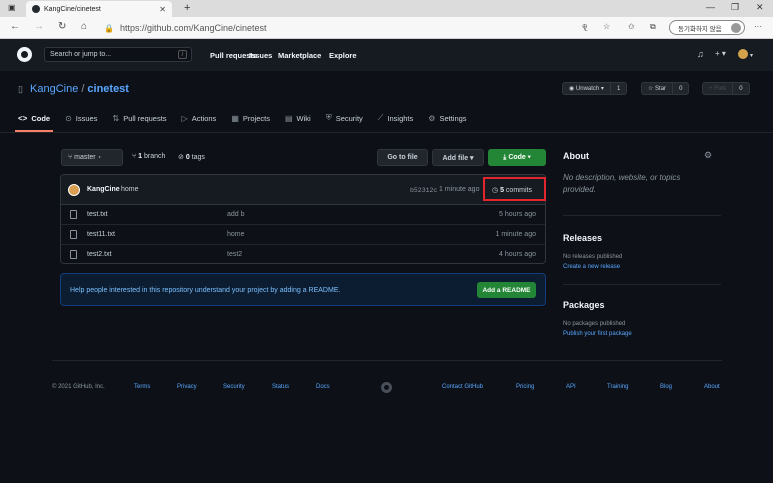  What do you see at coordinates (576, 156) in the screenshot?
I see `about-heading: About` at bounding box center [576, 156].